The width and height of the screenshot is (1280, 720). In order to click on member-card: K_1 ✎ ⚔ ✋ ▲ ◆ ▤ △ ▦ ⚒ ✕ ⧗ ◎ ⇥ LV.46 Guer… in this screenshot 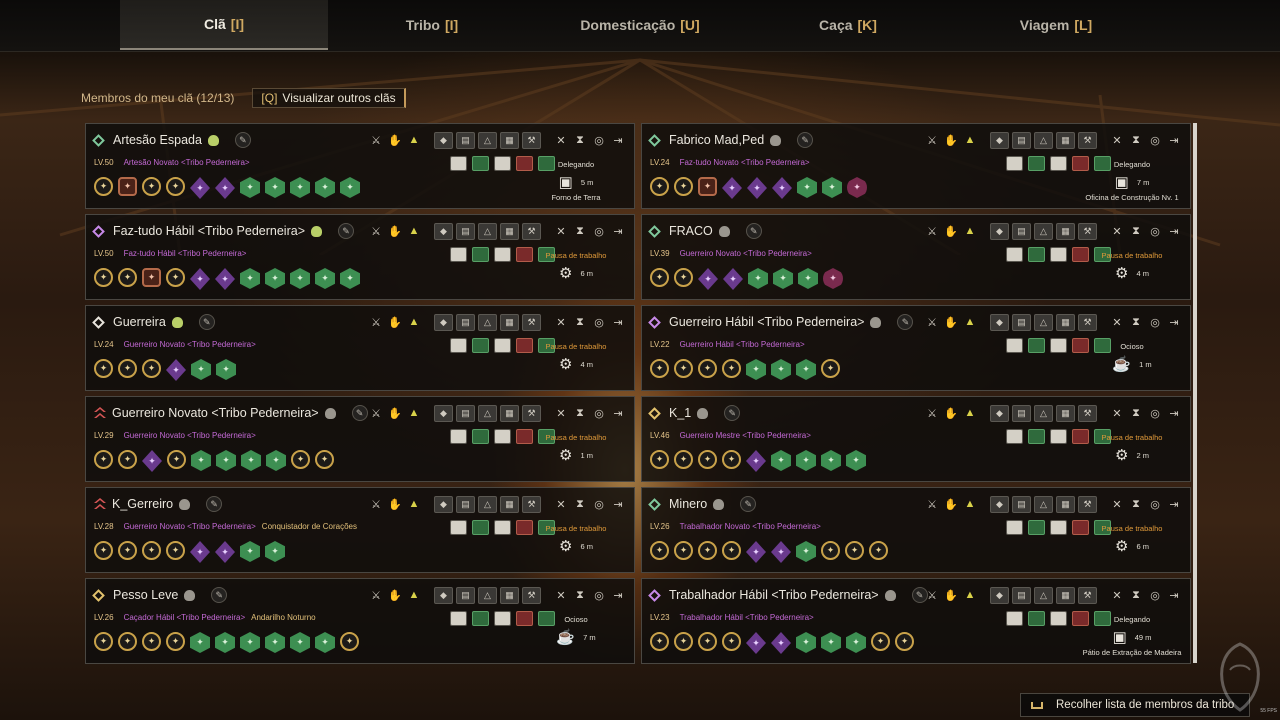, I will do `click(916, 439)`.